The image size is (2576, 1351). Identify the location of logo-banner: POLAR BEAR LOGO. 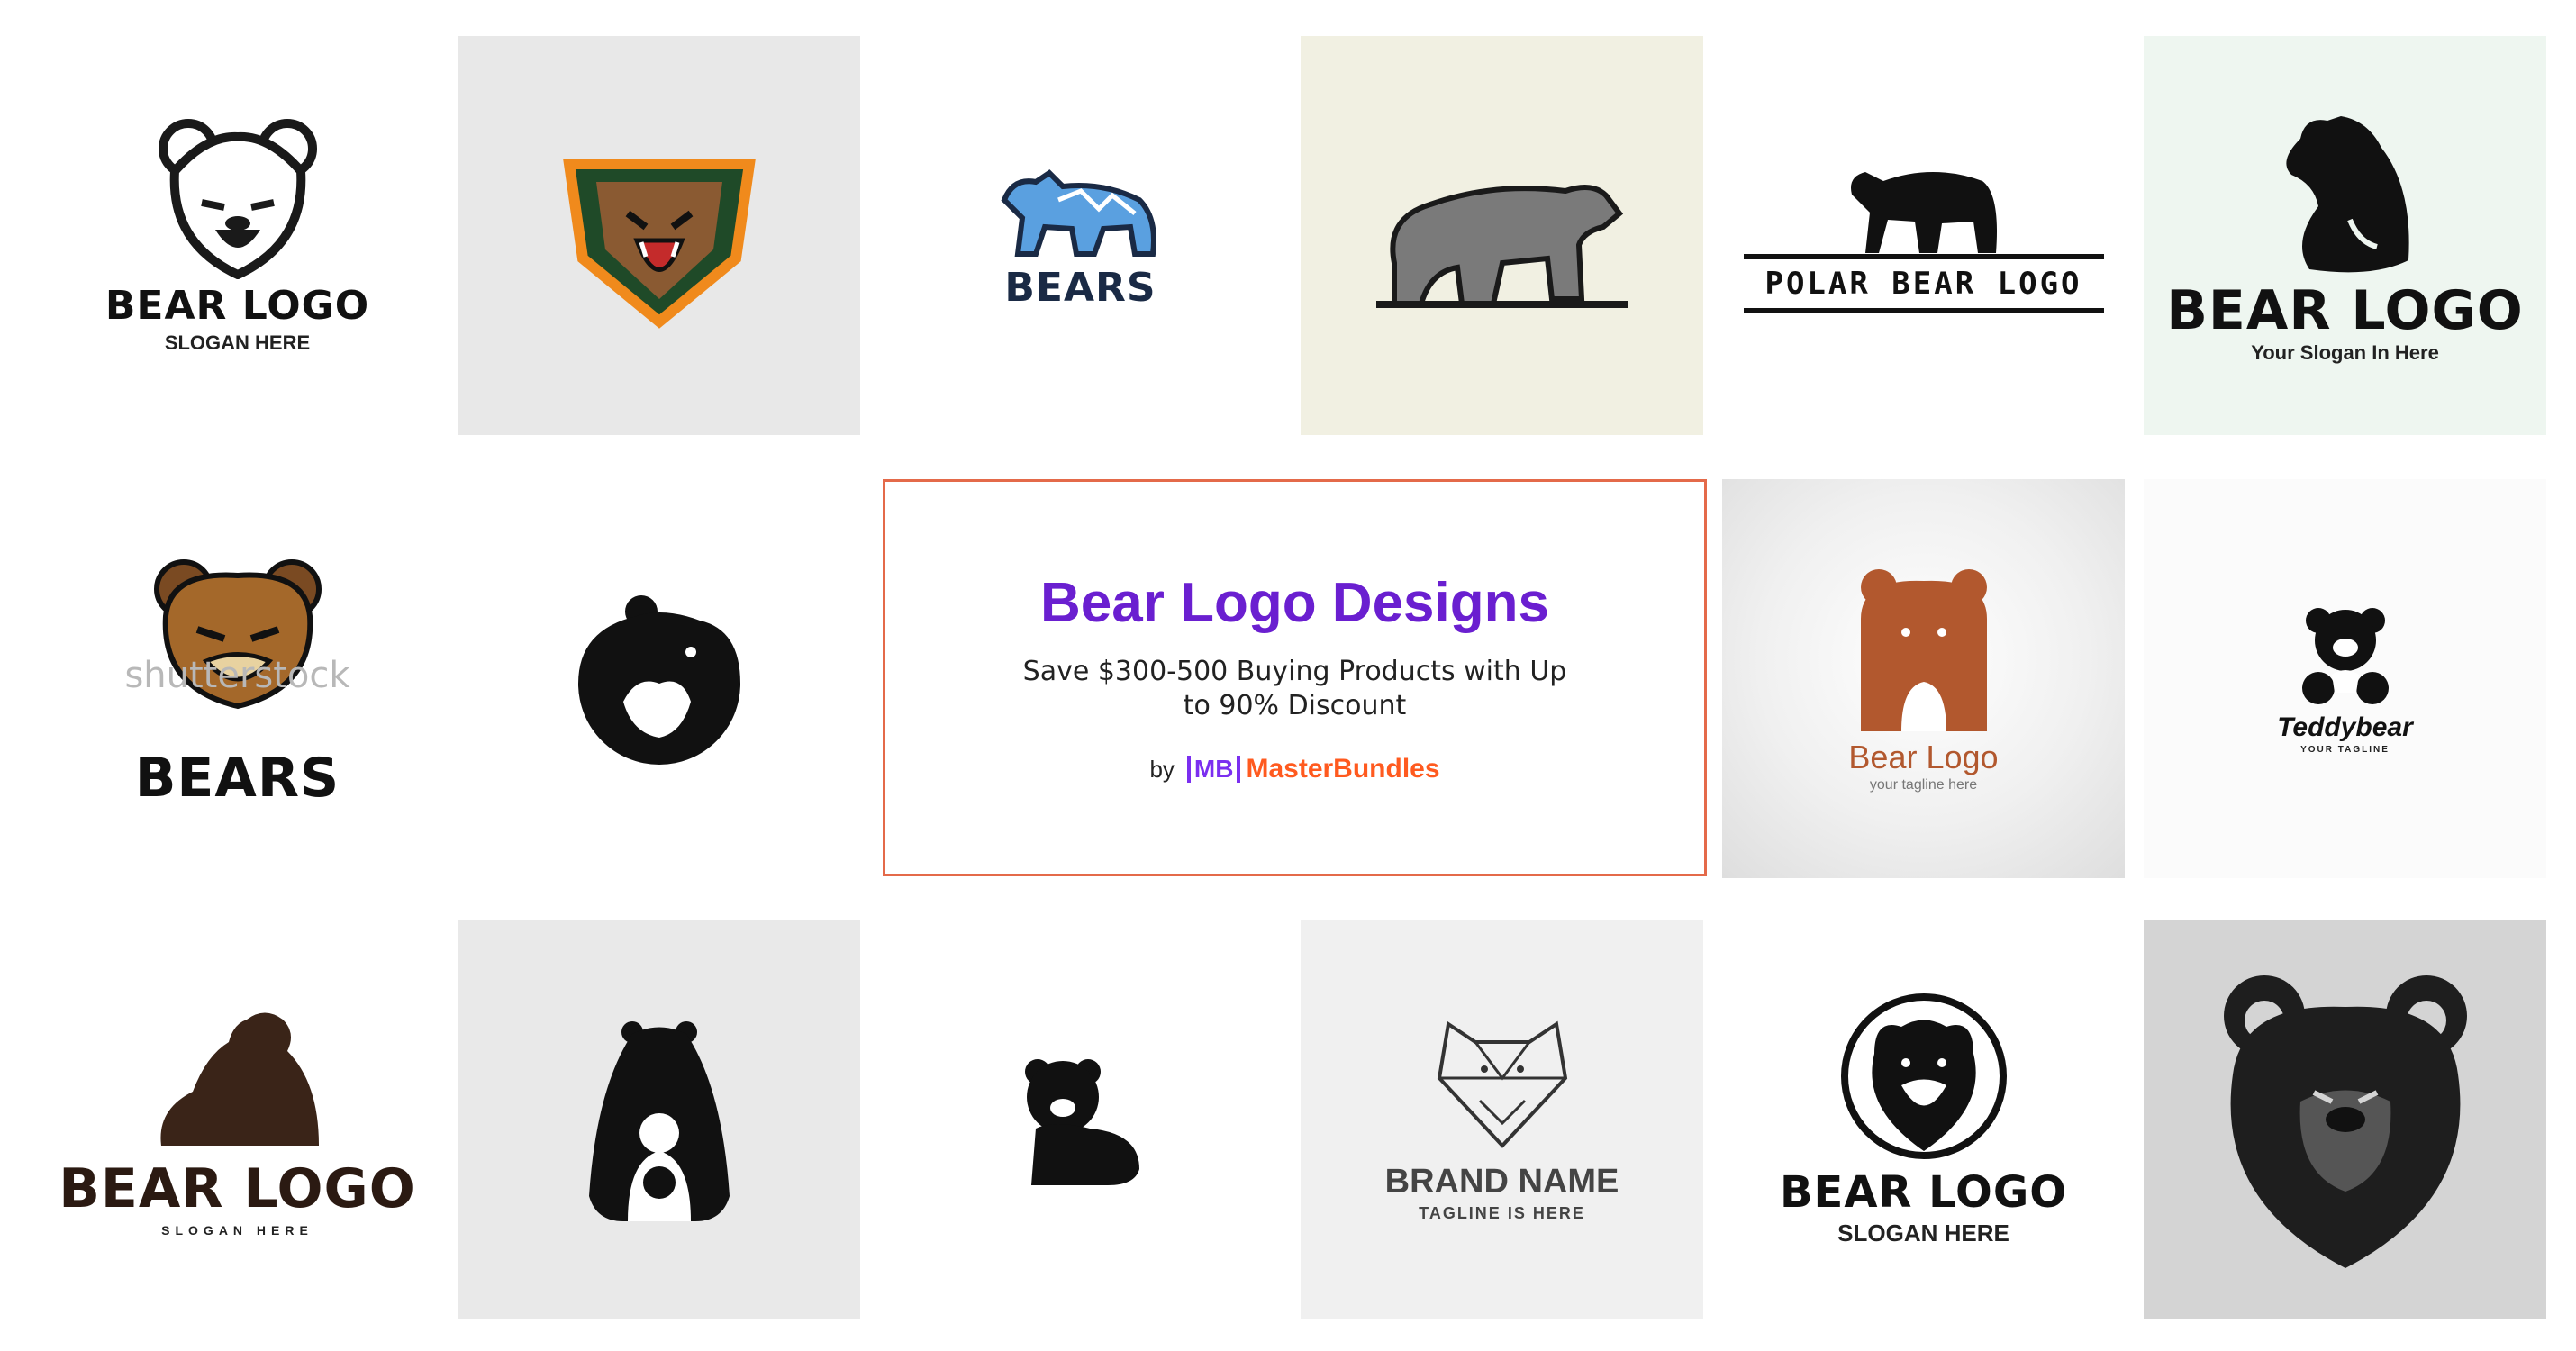
(1923, 283).